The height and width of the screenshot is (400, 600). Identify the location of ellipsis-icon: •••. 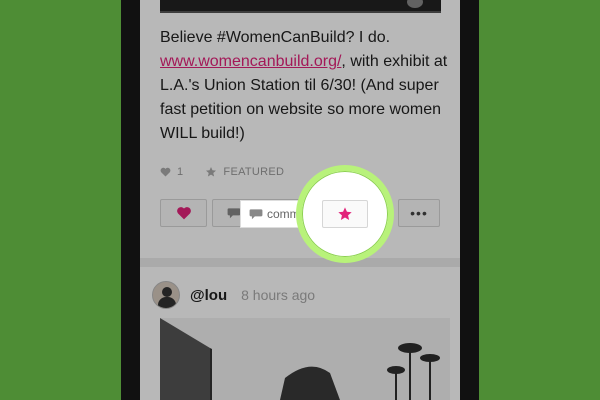
(419, 213).